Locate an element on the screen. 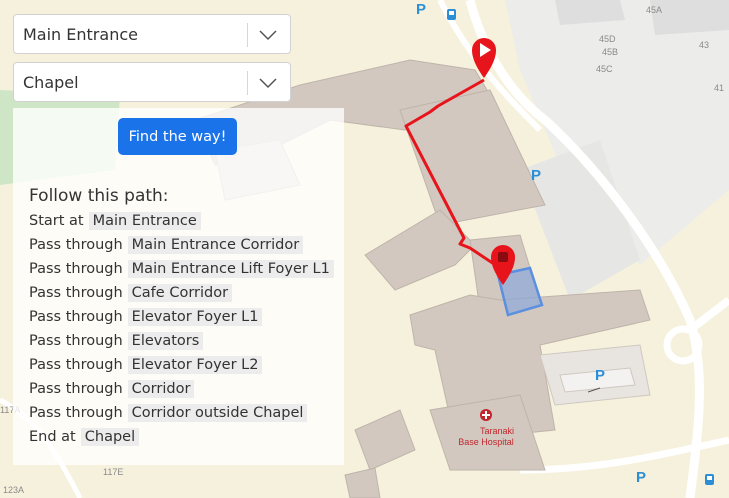  direction-step: Start at Main Entrance is located at coordinates (181, 221).